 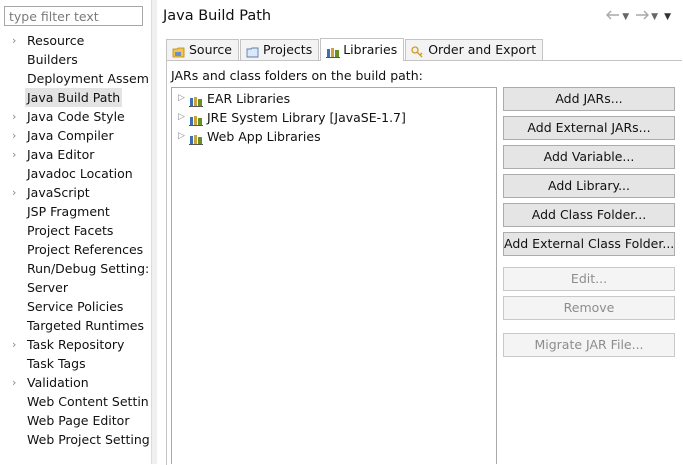 What do you see at coordinates (667, 17) in the screenshot?
I see `view-menu-icon: ▼` at bounding box center [667, 17].